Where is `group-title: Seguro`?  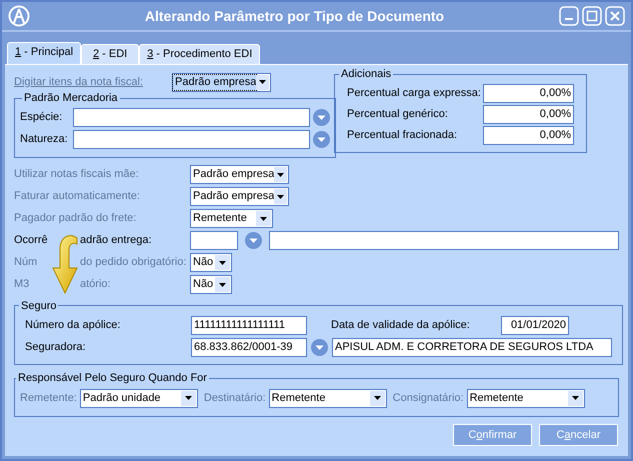 group-title: Seguro is located at coordinates (39, 306).